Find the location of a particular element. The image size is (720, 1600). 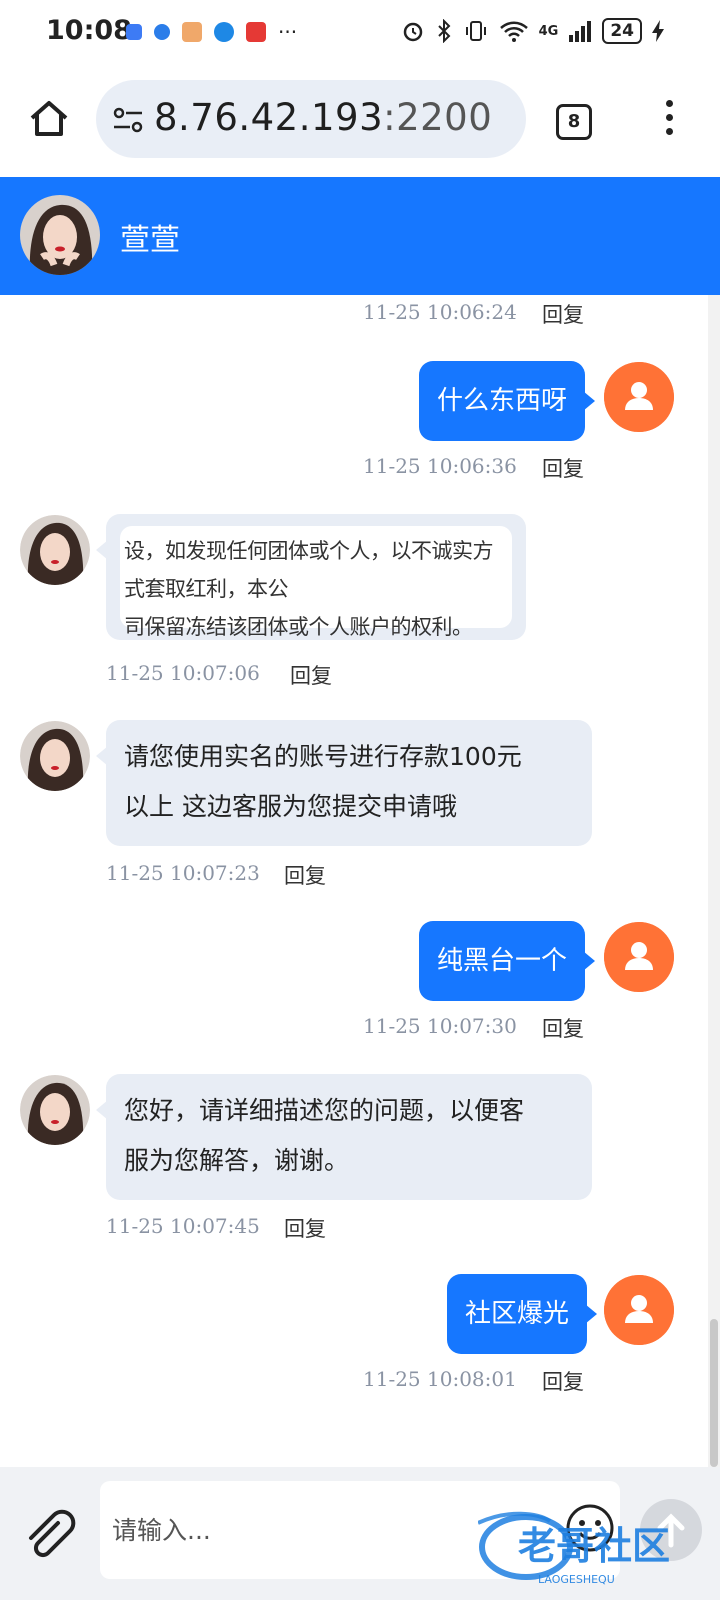

system-icons: 4G 24 is located at coordinates (532, 31).